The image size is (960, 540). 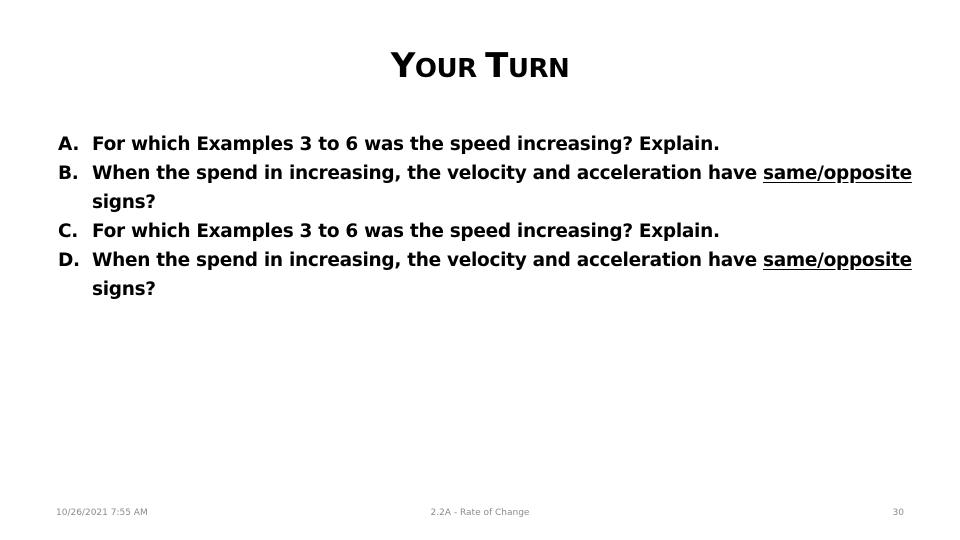 What do you see at coordinates (496, 66) in the screenshot?
I see `title-part: T` at bounding box center [496, 66].